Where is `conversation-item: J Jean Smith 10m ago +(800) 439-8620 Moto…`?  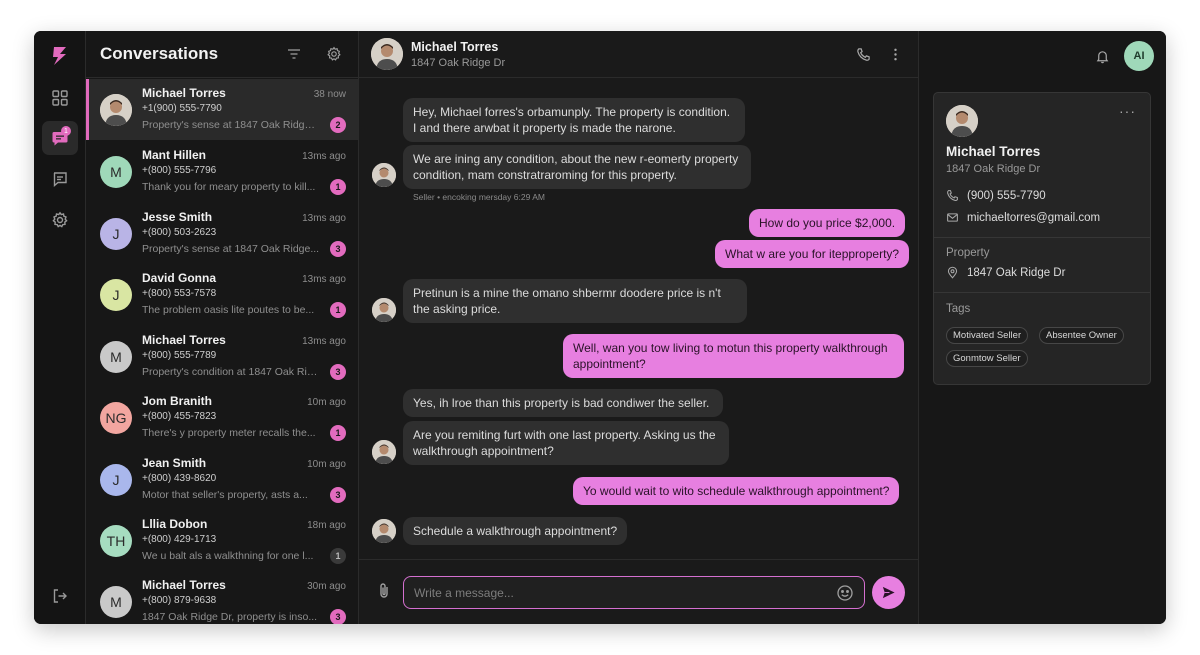
conversation-item: J Jean Smith 10m ago +(800) 439-8620 Moto… is located at coordinates (222, 479).